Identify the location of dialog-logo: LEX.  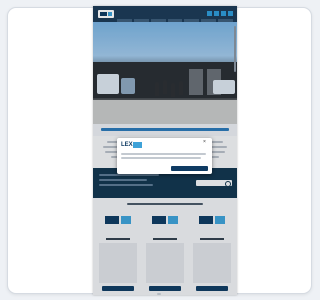
(127, 145).